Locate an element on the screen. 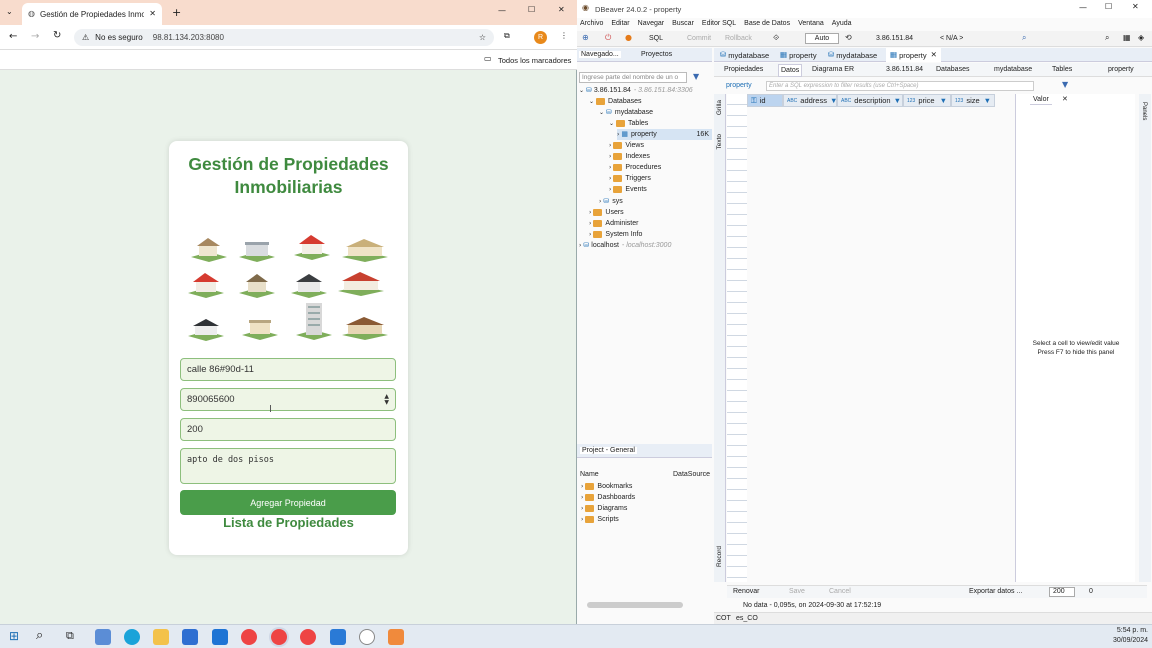 The width and height of the screenshot is (1152, 648). column-header-size: 123 size ▼ is located at coordinates (973, 100).